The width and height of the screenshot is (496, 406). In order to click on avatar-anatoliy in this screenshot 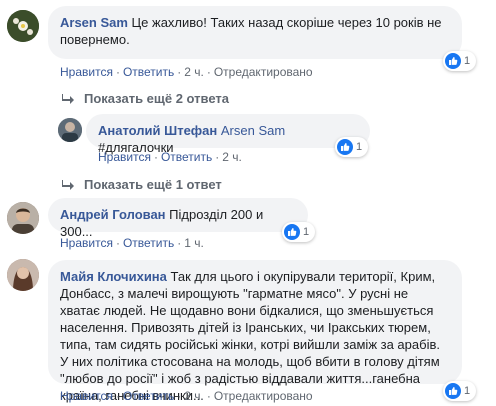, I will do `click(70, 130)`.